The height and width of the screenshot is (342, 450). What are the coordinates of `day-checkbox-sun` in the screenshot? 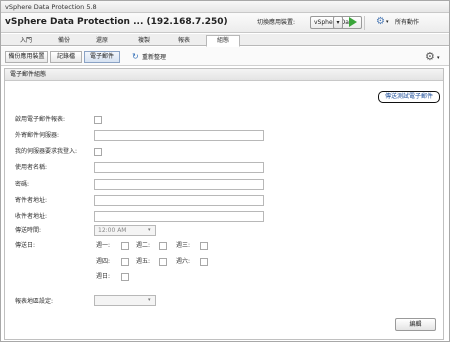 It's located at (125, 277).